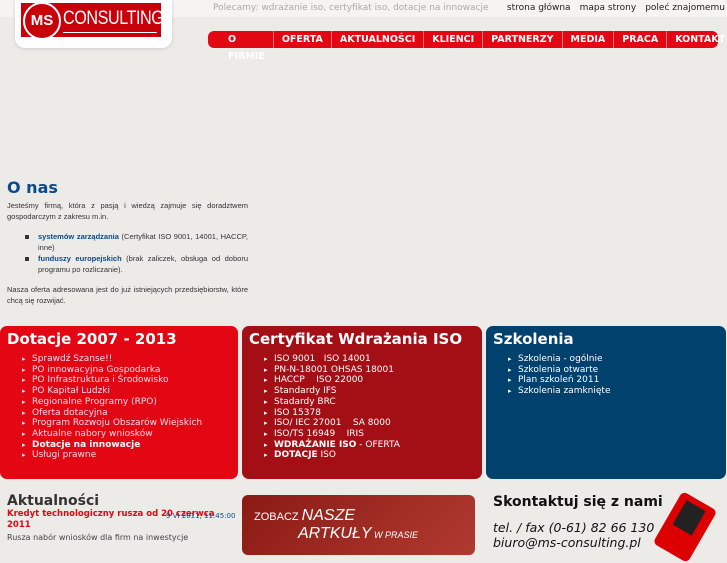  I want to click on dotacje-link: Usługi prawne, so click(130, 455).